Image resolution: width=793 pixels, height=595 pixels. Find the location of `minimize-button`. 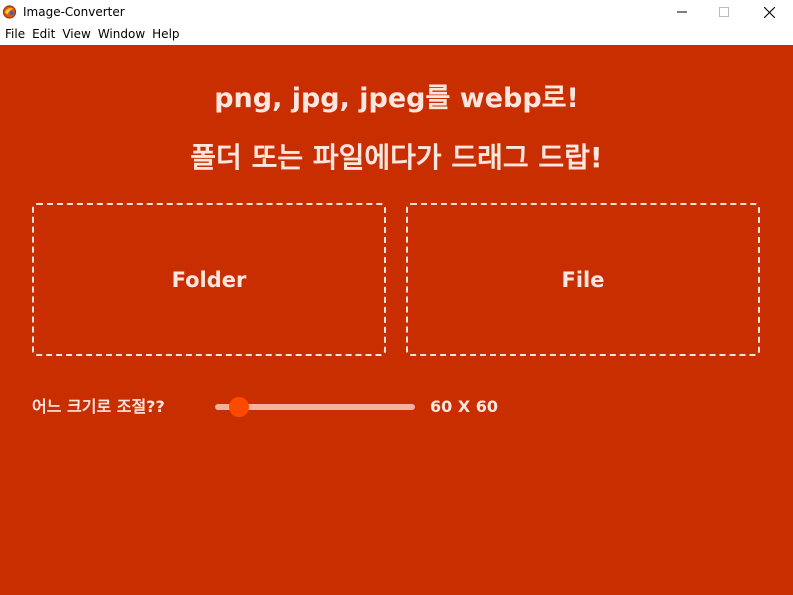

minimize-button is located at coordinates (682, 12).